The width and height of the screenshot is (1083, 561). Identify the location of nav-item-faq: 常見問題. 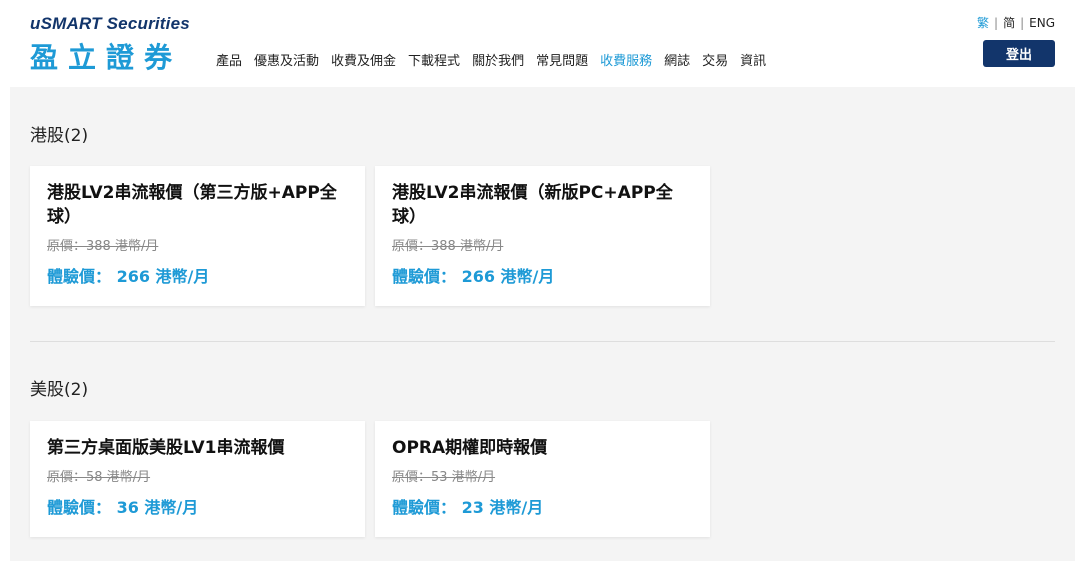
(562, 59).